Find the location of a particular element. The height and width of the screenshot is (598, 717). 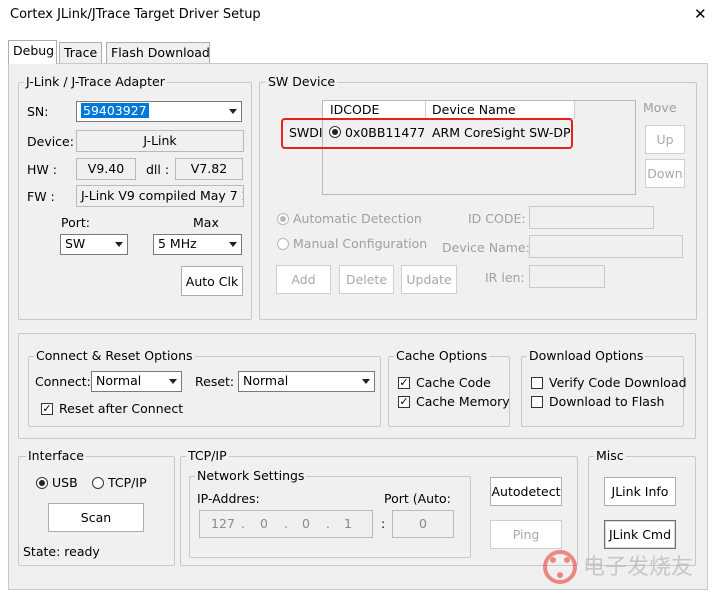

tab-debug: Debug is located at coordinates (32, 52).